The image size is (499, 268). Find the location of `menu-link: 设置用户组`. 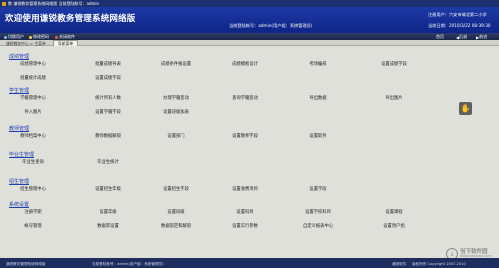

menu-link: 设置用户组 is located at coordinates (393, 226).